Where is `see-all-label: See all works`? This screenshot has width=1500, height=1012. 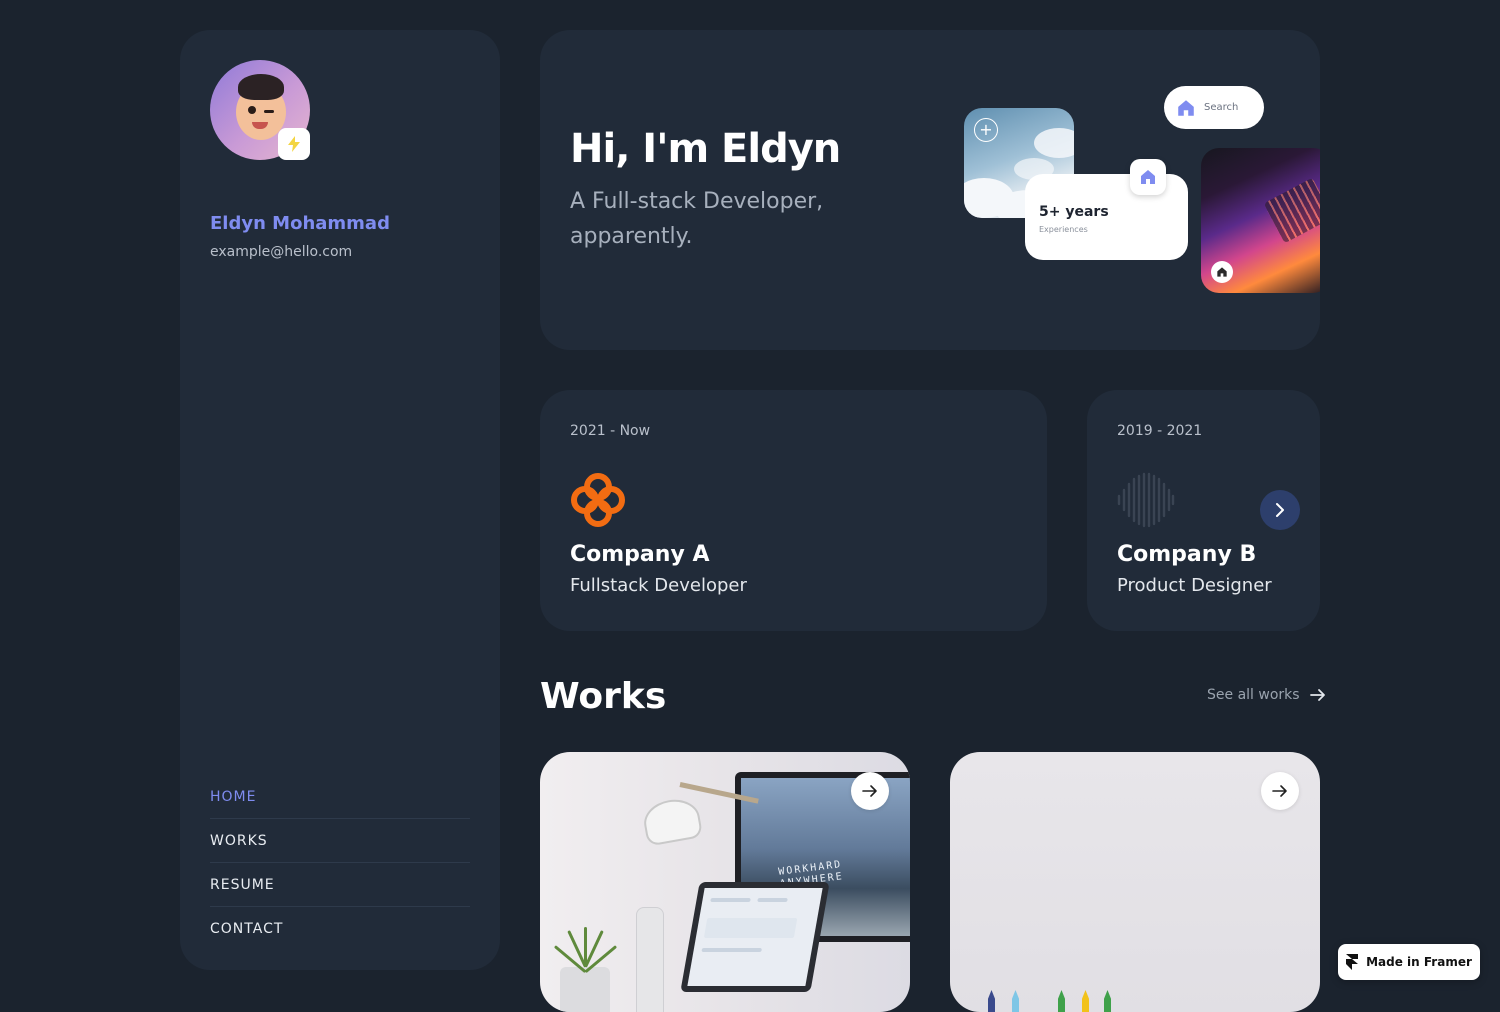
see-all-label: See all works is located at coordinates (1253, 695).